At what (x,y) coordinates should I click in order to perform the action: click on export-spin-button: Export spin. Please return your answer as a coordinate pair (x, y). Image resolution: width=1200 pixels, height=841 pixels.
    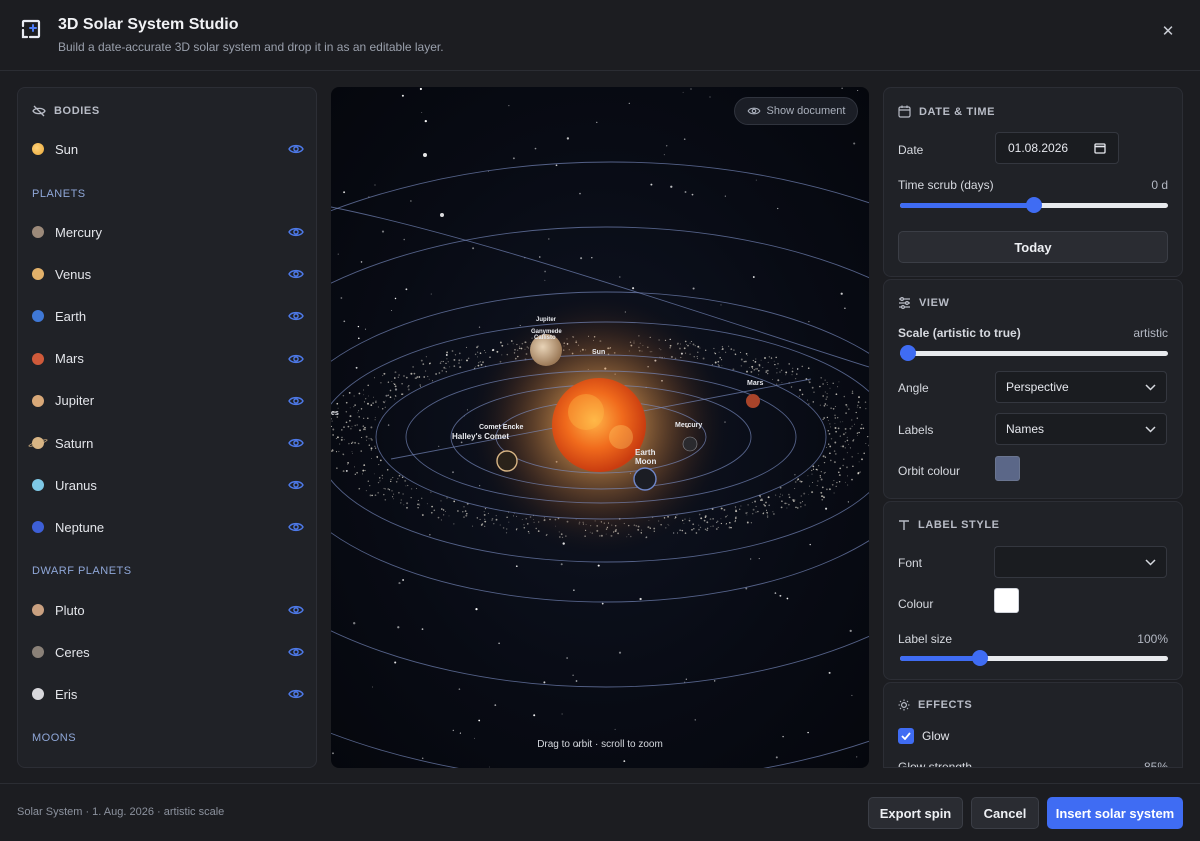
    Looking at the image, I should click on (915, 813).